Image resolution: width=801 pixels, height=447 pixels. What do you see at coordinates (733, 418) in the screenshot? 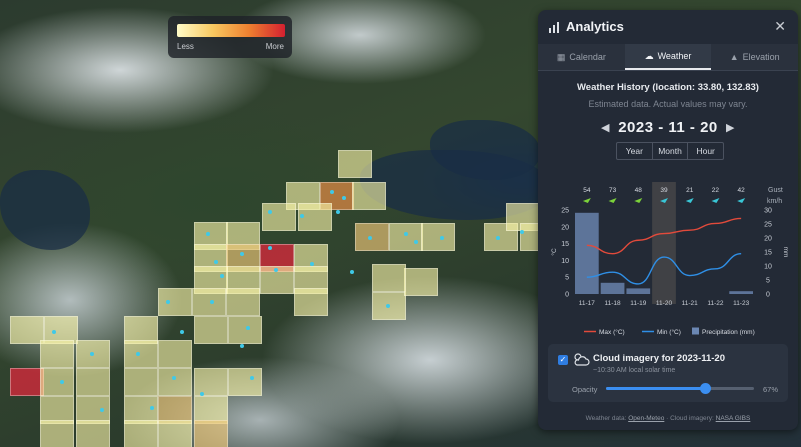
I see `nasa-gibs-link: NASA GIBS` at bounding box center [733, 418].